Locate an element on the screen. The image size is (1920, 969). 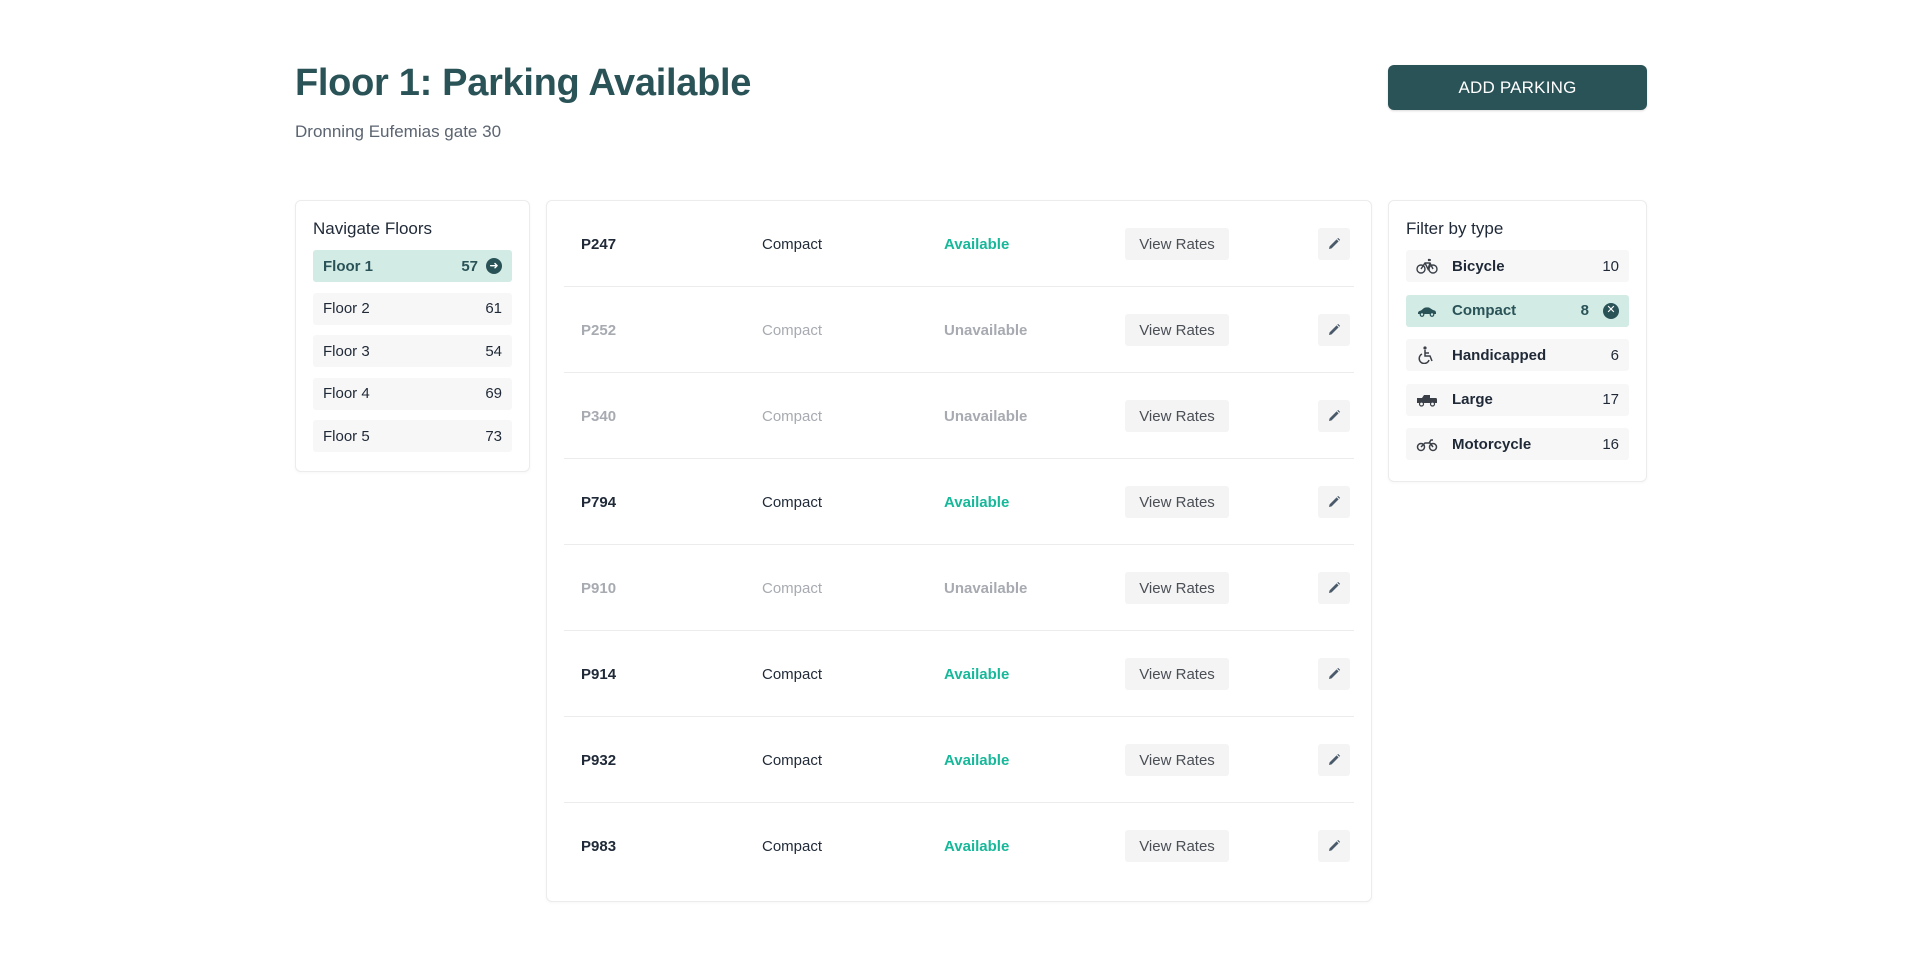
filter-item-compact: Compact 8 ✕ is located at coordinates (1517, 310).